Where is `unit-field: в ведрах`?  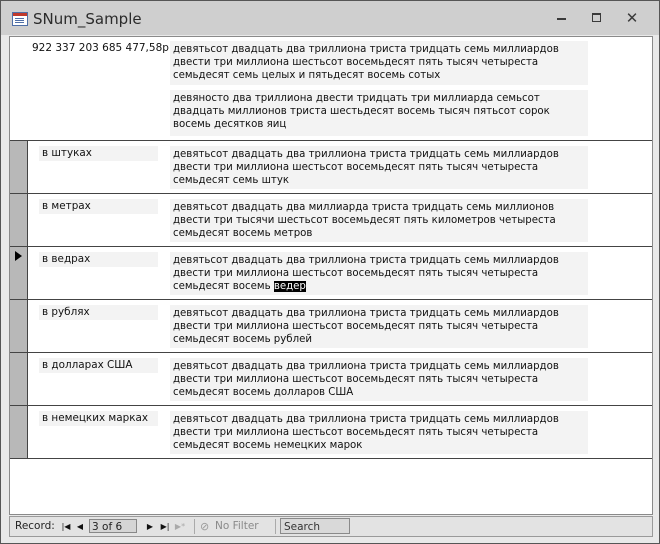
unit-field: в ведрах is located at coordinates (98, 259).